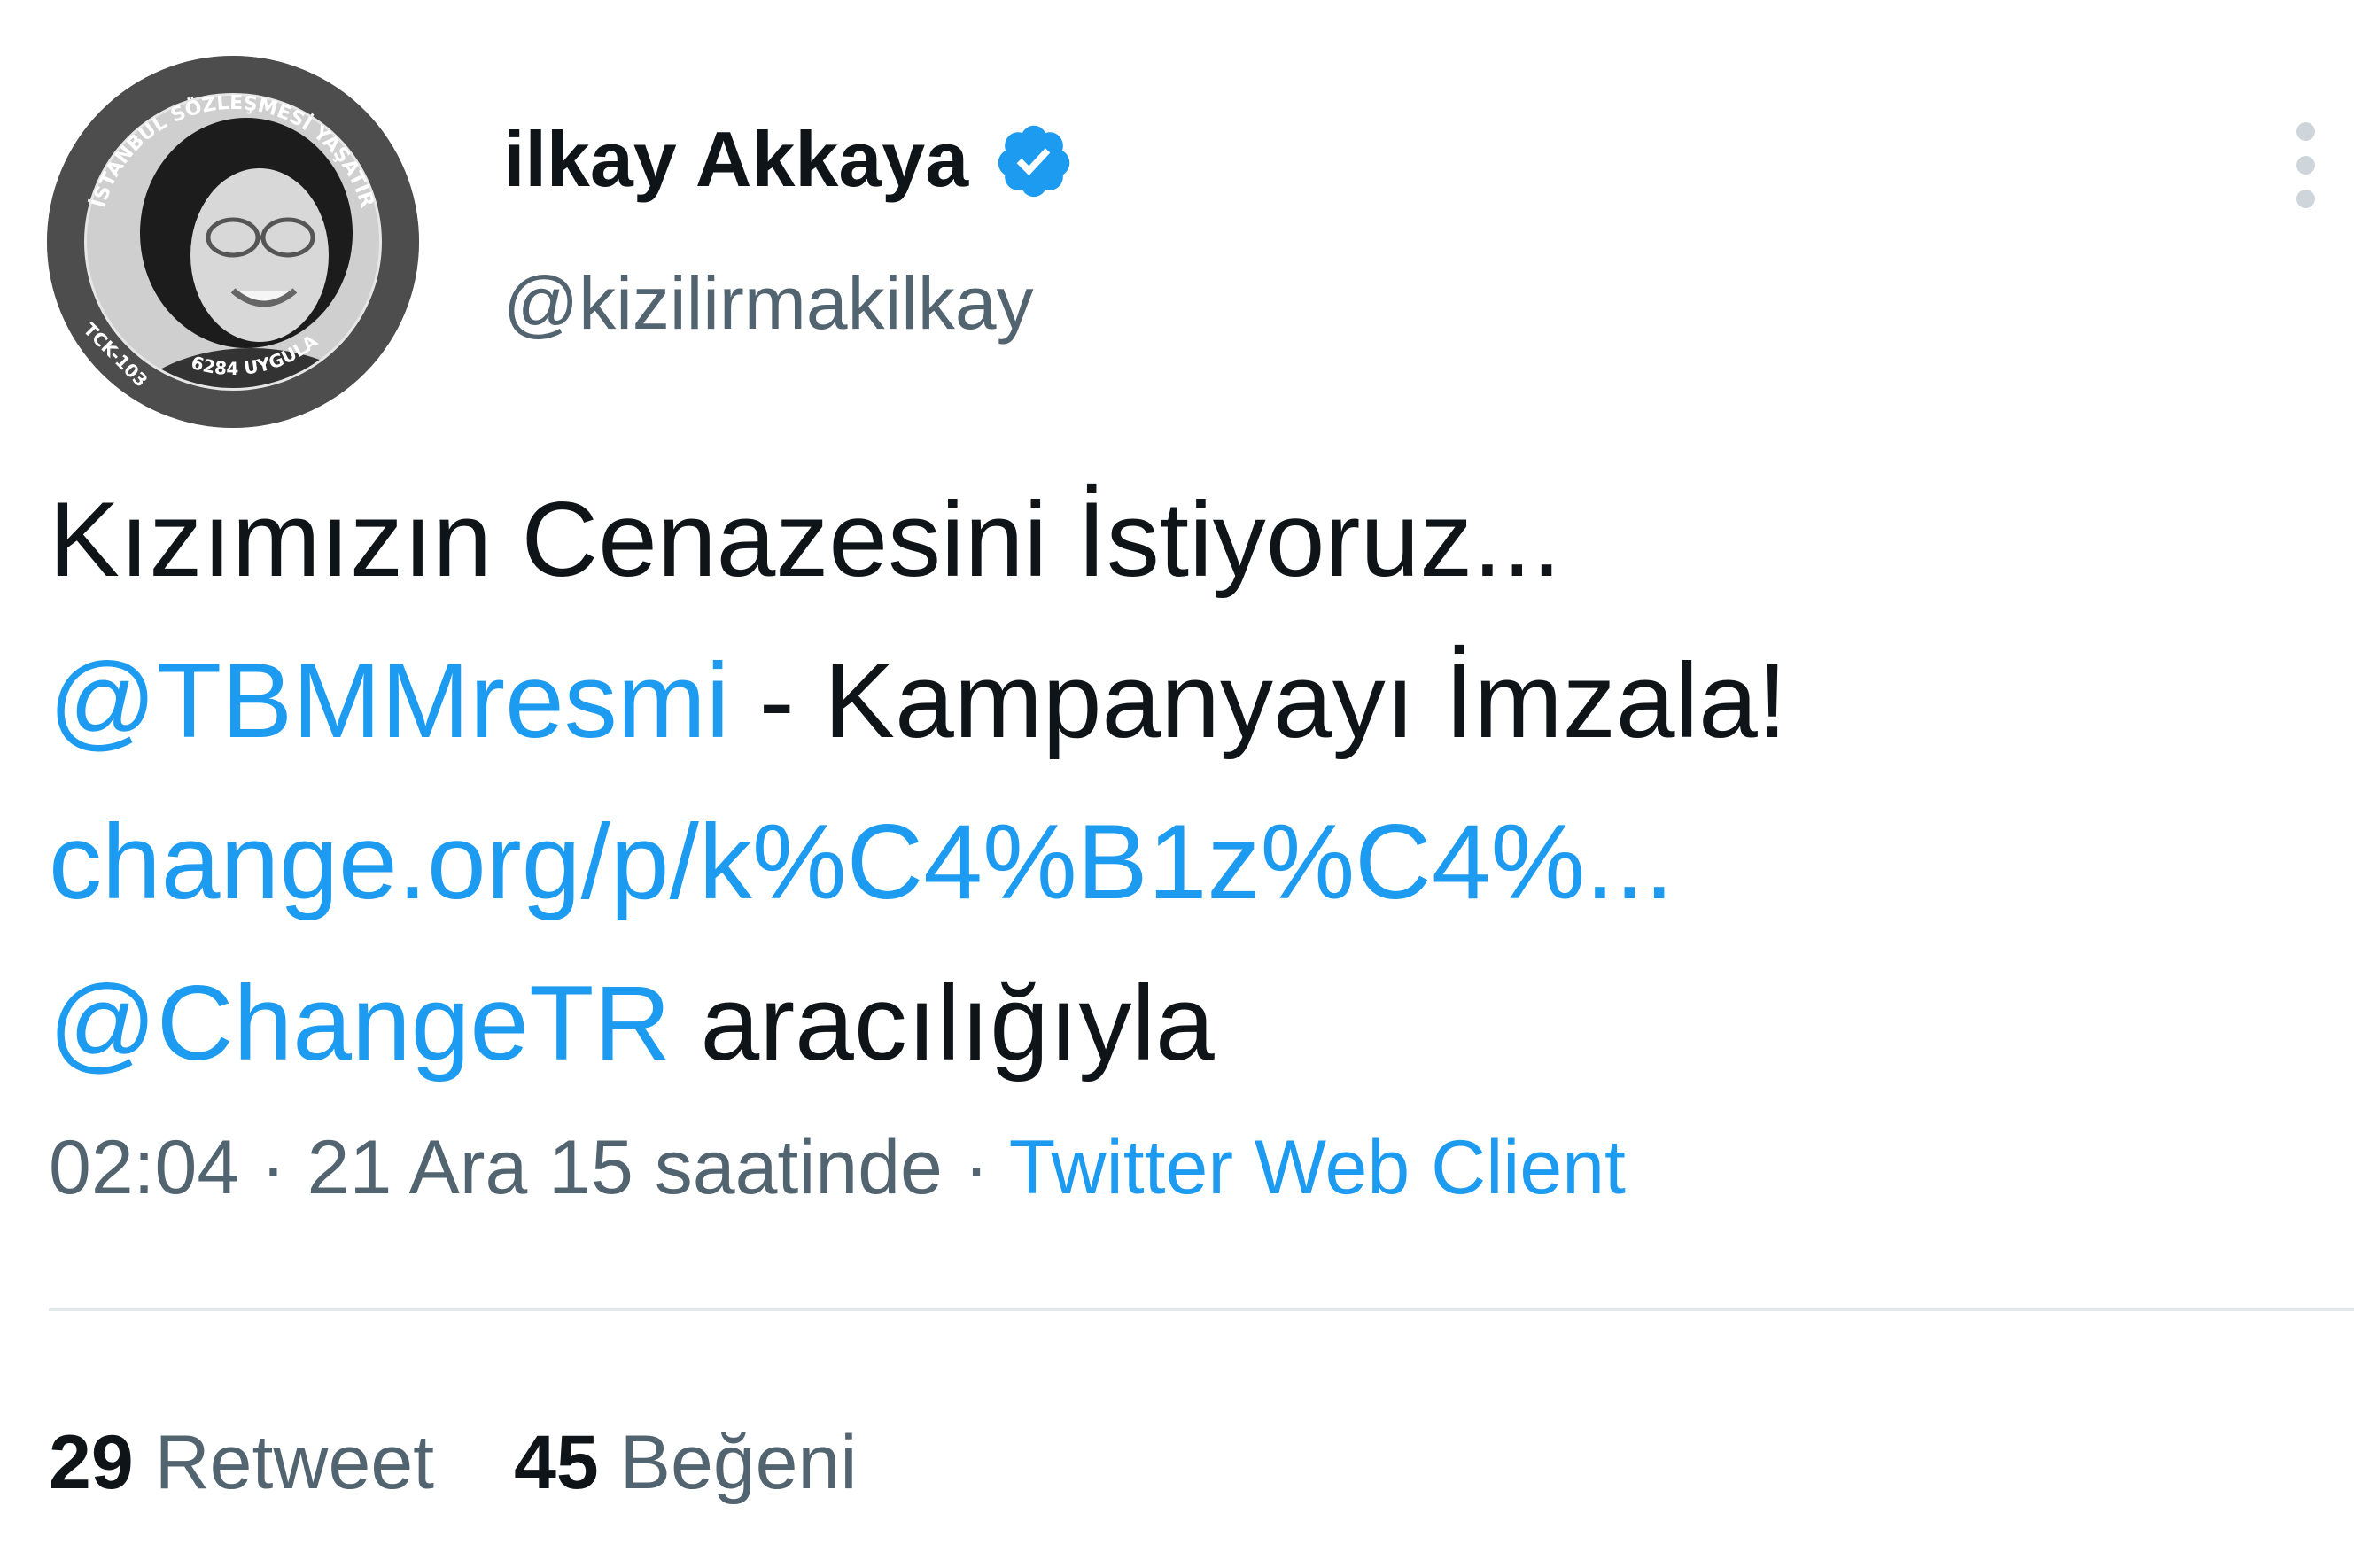 The width and height of the screenshot is (2354, 1568). Describe the element at coordinates (1034, 161) in the screenshot. I see `verified-badge-icon` at that location.